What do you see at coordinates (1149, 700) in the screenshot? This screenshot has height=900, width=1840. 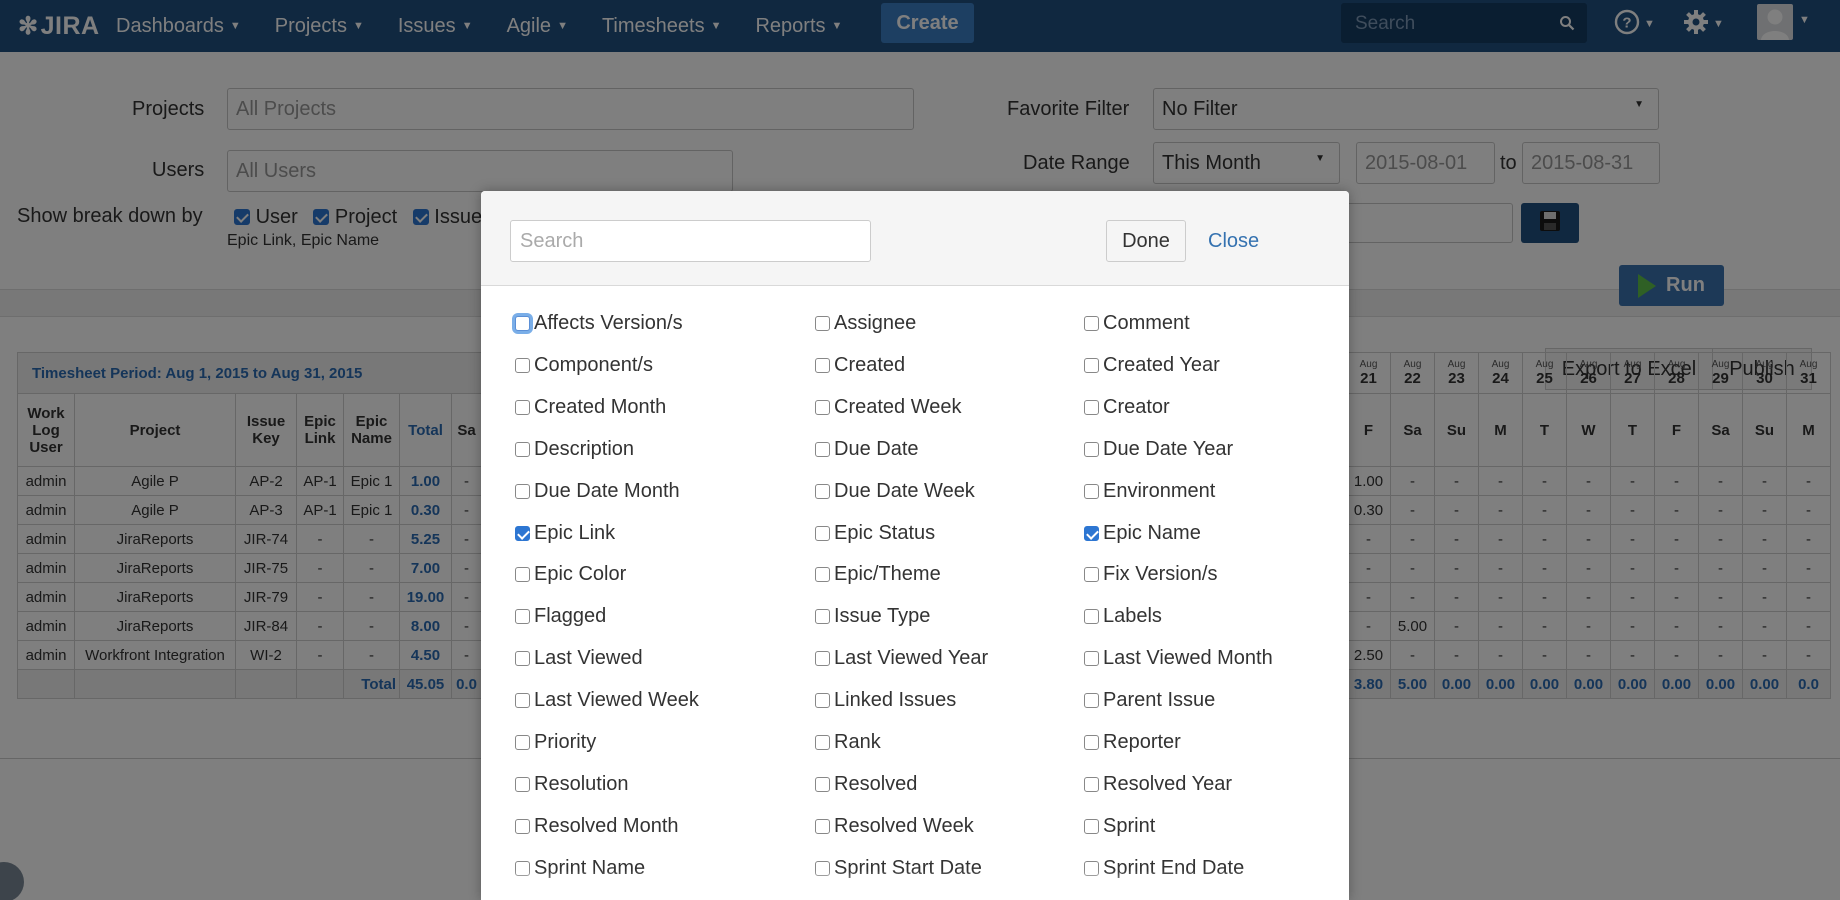 I see `option-parent-issue: Parent Issue` at bounding box center [1149, 700].